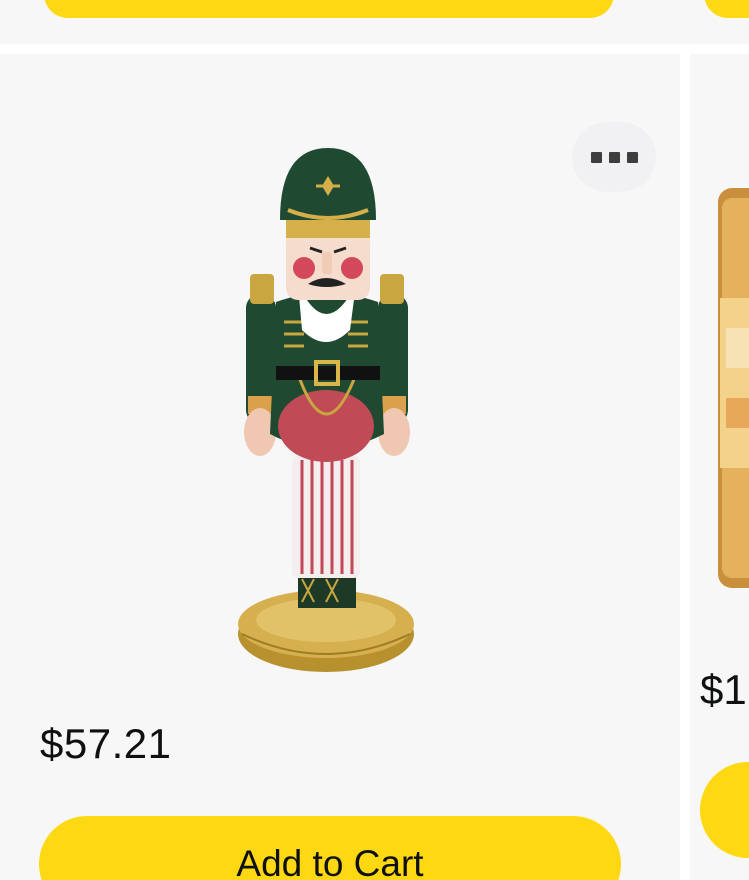 The width and height of the screenshot is (749, 880). What do you see at coordinates (374, 22) in the screenshot?
I see `previous-row` at bounding box center [374, 22].